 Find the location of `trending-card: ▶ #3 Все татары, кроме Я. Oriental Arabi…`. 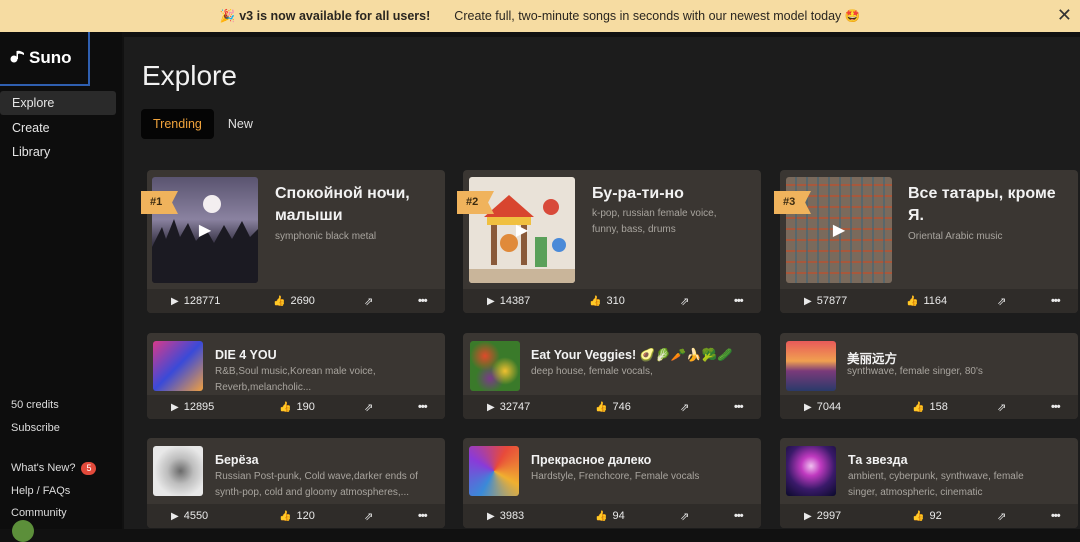

trending-card: ▶ #3 Все татары, кроме Я. Oriental Arabi… is located at coordinates (926, 241).